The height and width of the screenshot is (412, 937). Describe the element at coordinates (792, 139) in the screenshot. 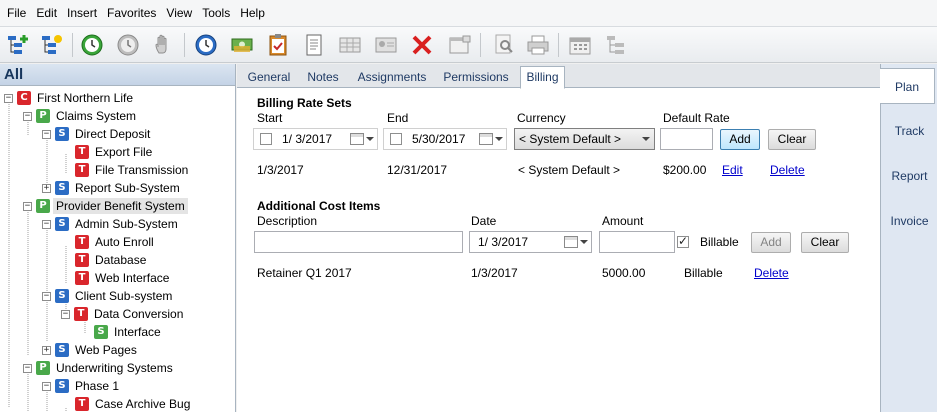

I see `clear-rate-button: Clear` at that location.